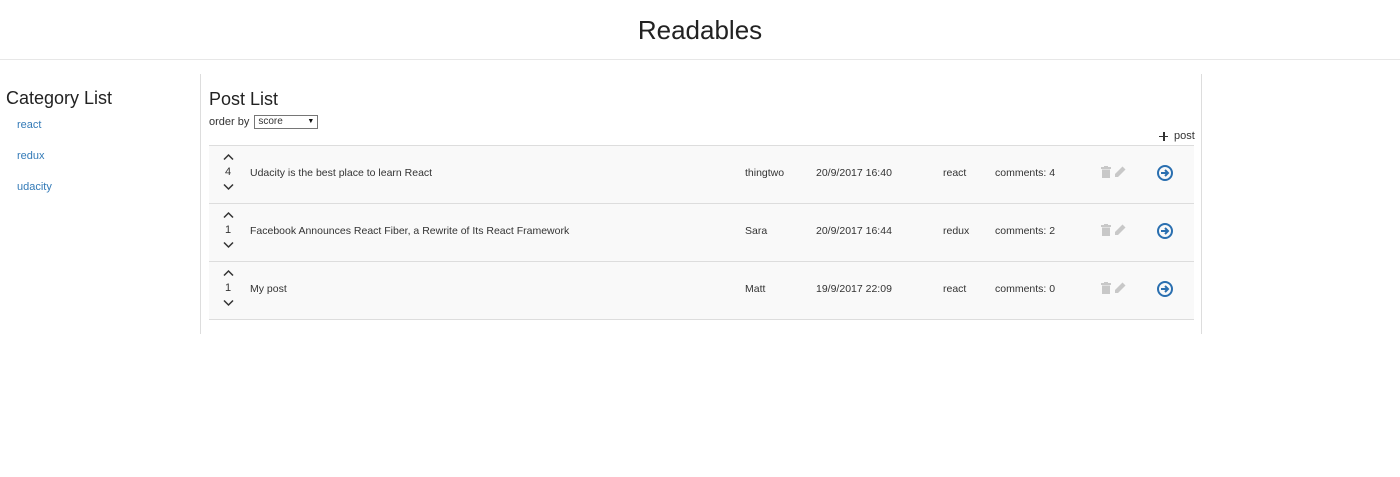  What do you see at coordinates (101, 133) in the screenshot?
I see `category-link-react: react` at bounding box center [101, 133].